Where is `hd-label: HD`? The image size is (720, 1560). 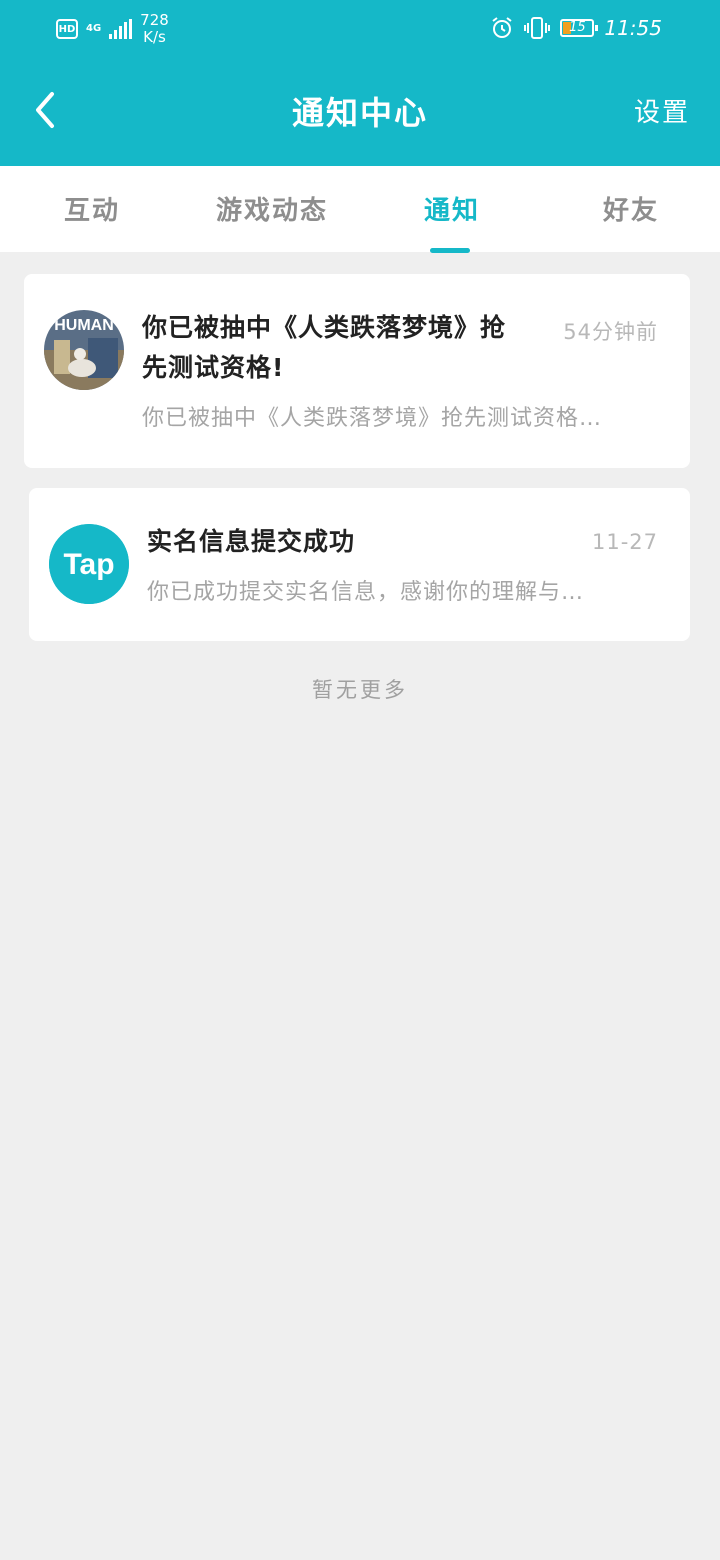 hd-label: HD is located at coordinates (67, 29).